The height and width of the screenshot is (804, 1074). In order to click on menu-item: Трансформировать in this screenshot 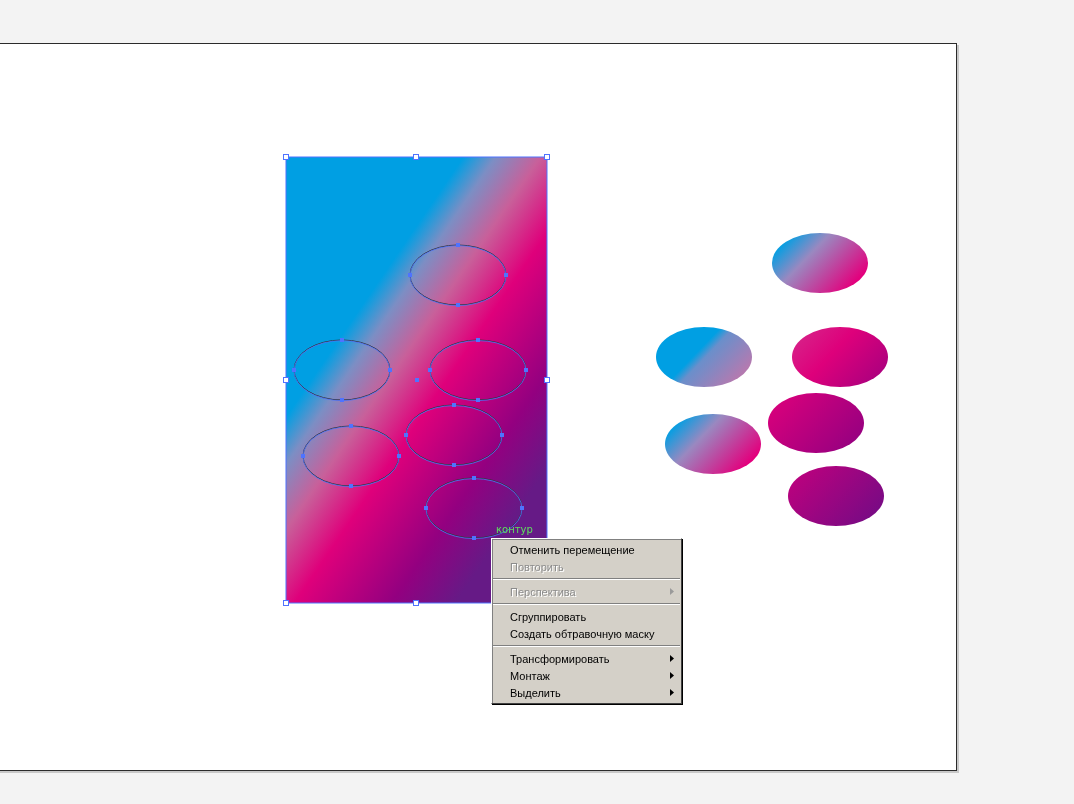, I will do `click(586, 658)`.